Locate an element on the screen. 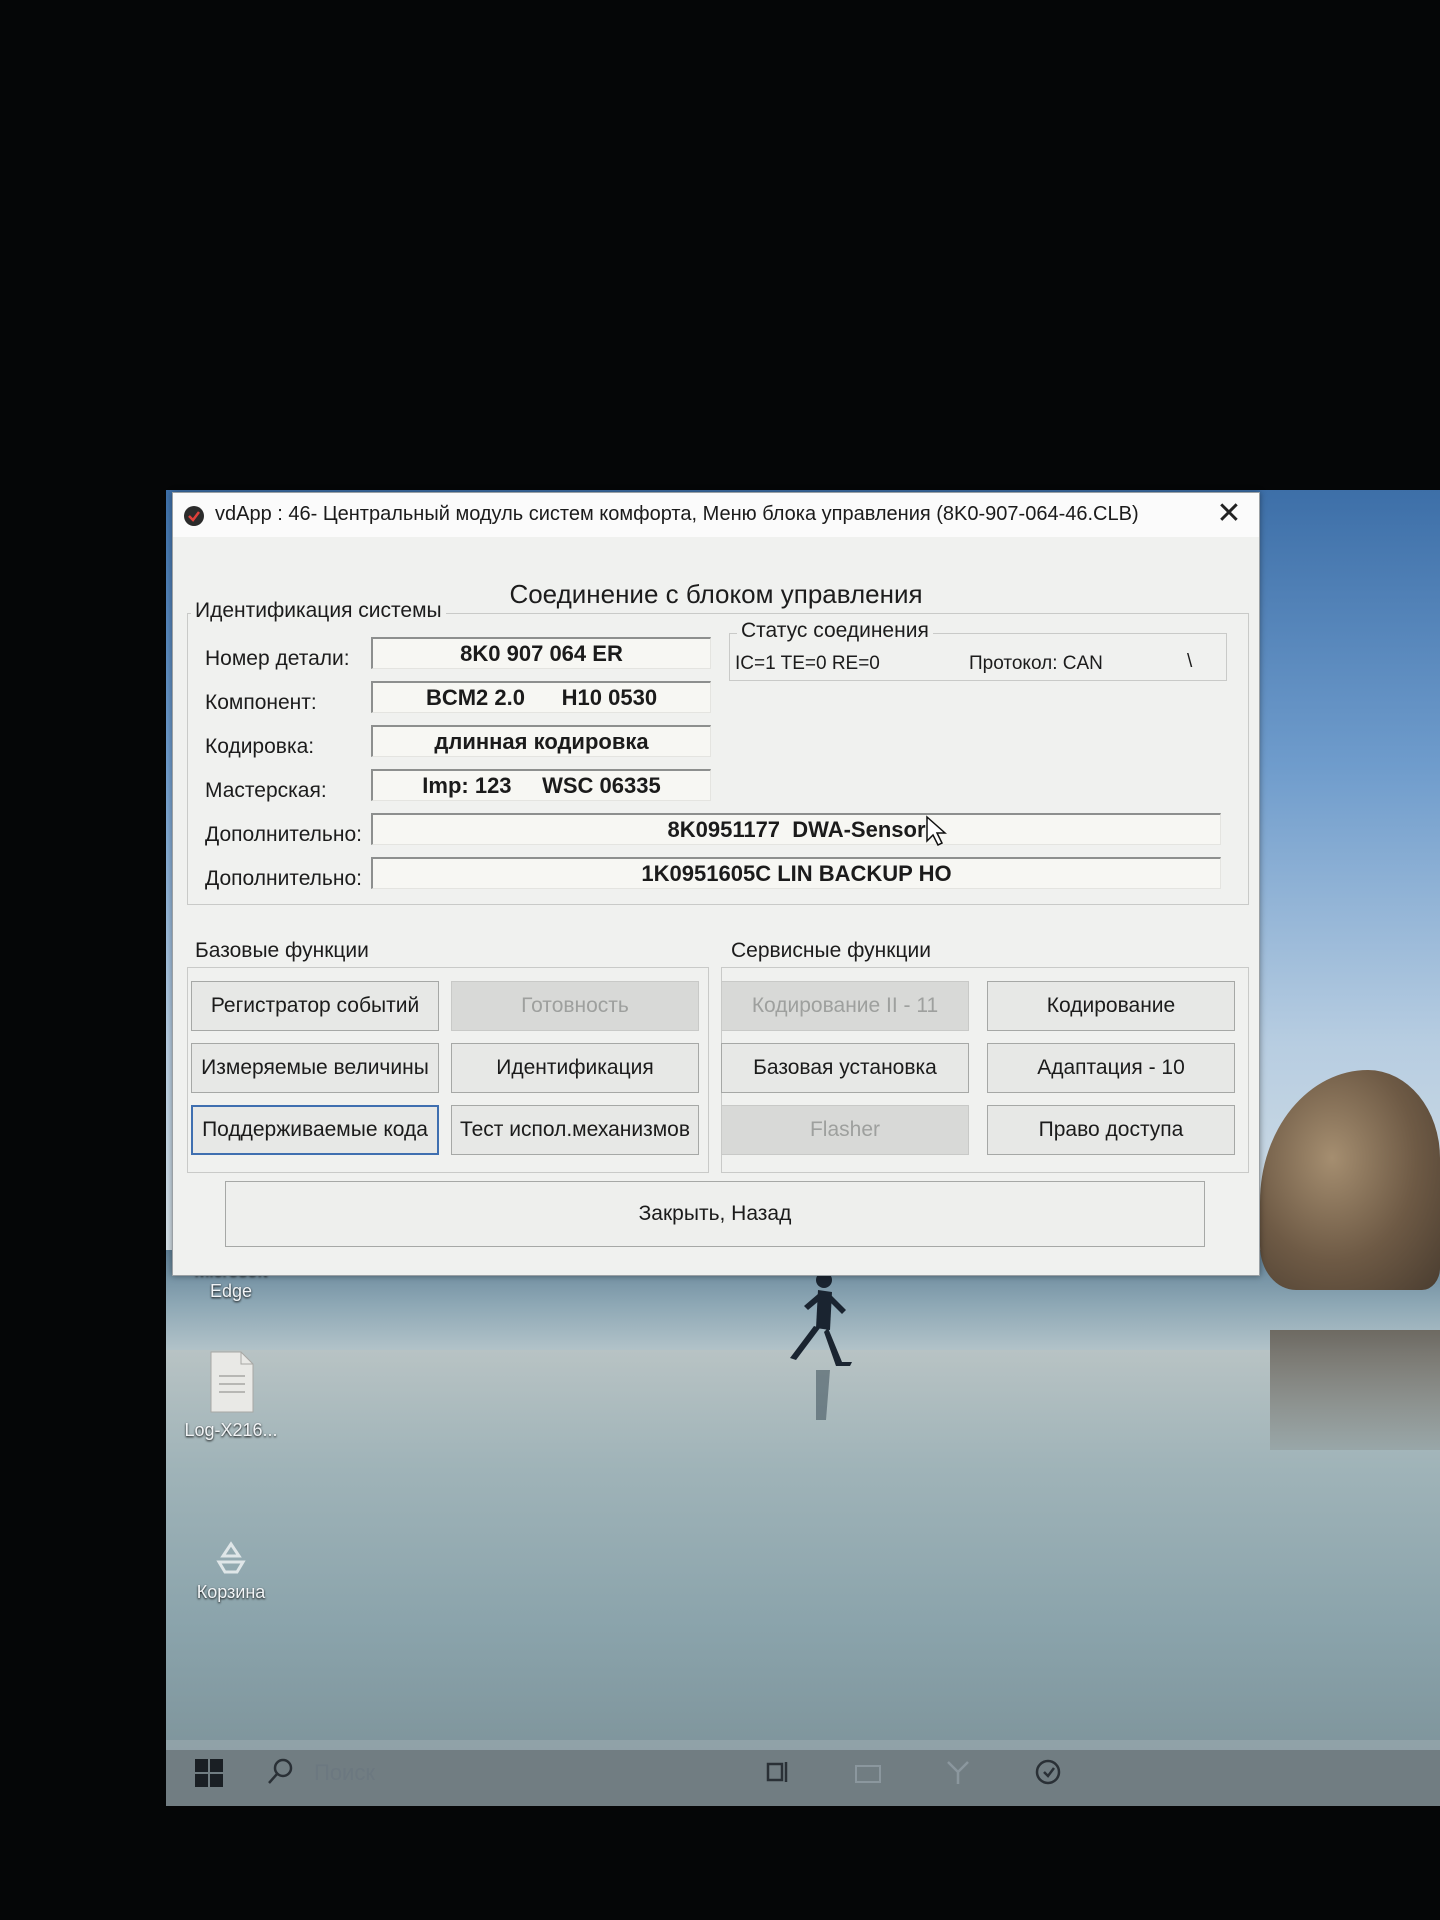 Image resolution: width=1440 pixels, height=1920 pixels. close-icon: ✕ is located at coordinates (1229, 515).